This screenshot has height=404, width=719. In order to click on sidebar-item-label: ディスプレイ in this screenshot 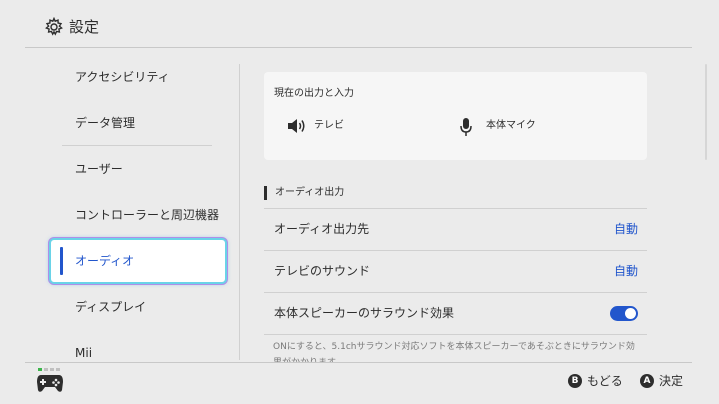, I will do `click(111, 307)`.